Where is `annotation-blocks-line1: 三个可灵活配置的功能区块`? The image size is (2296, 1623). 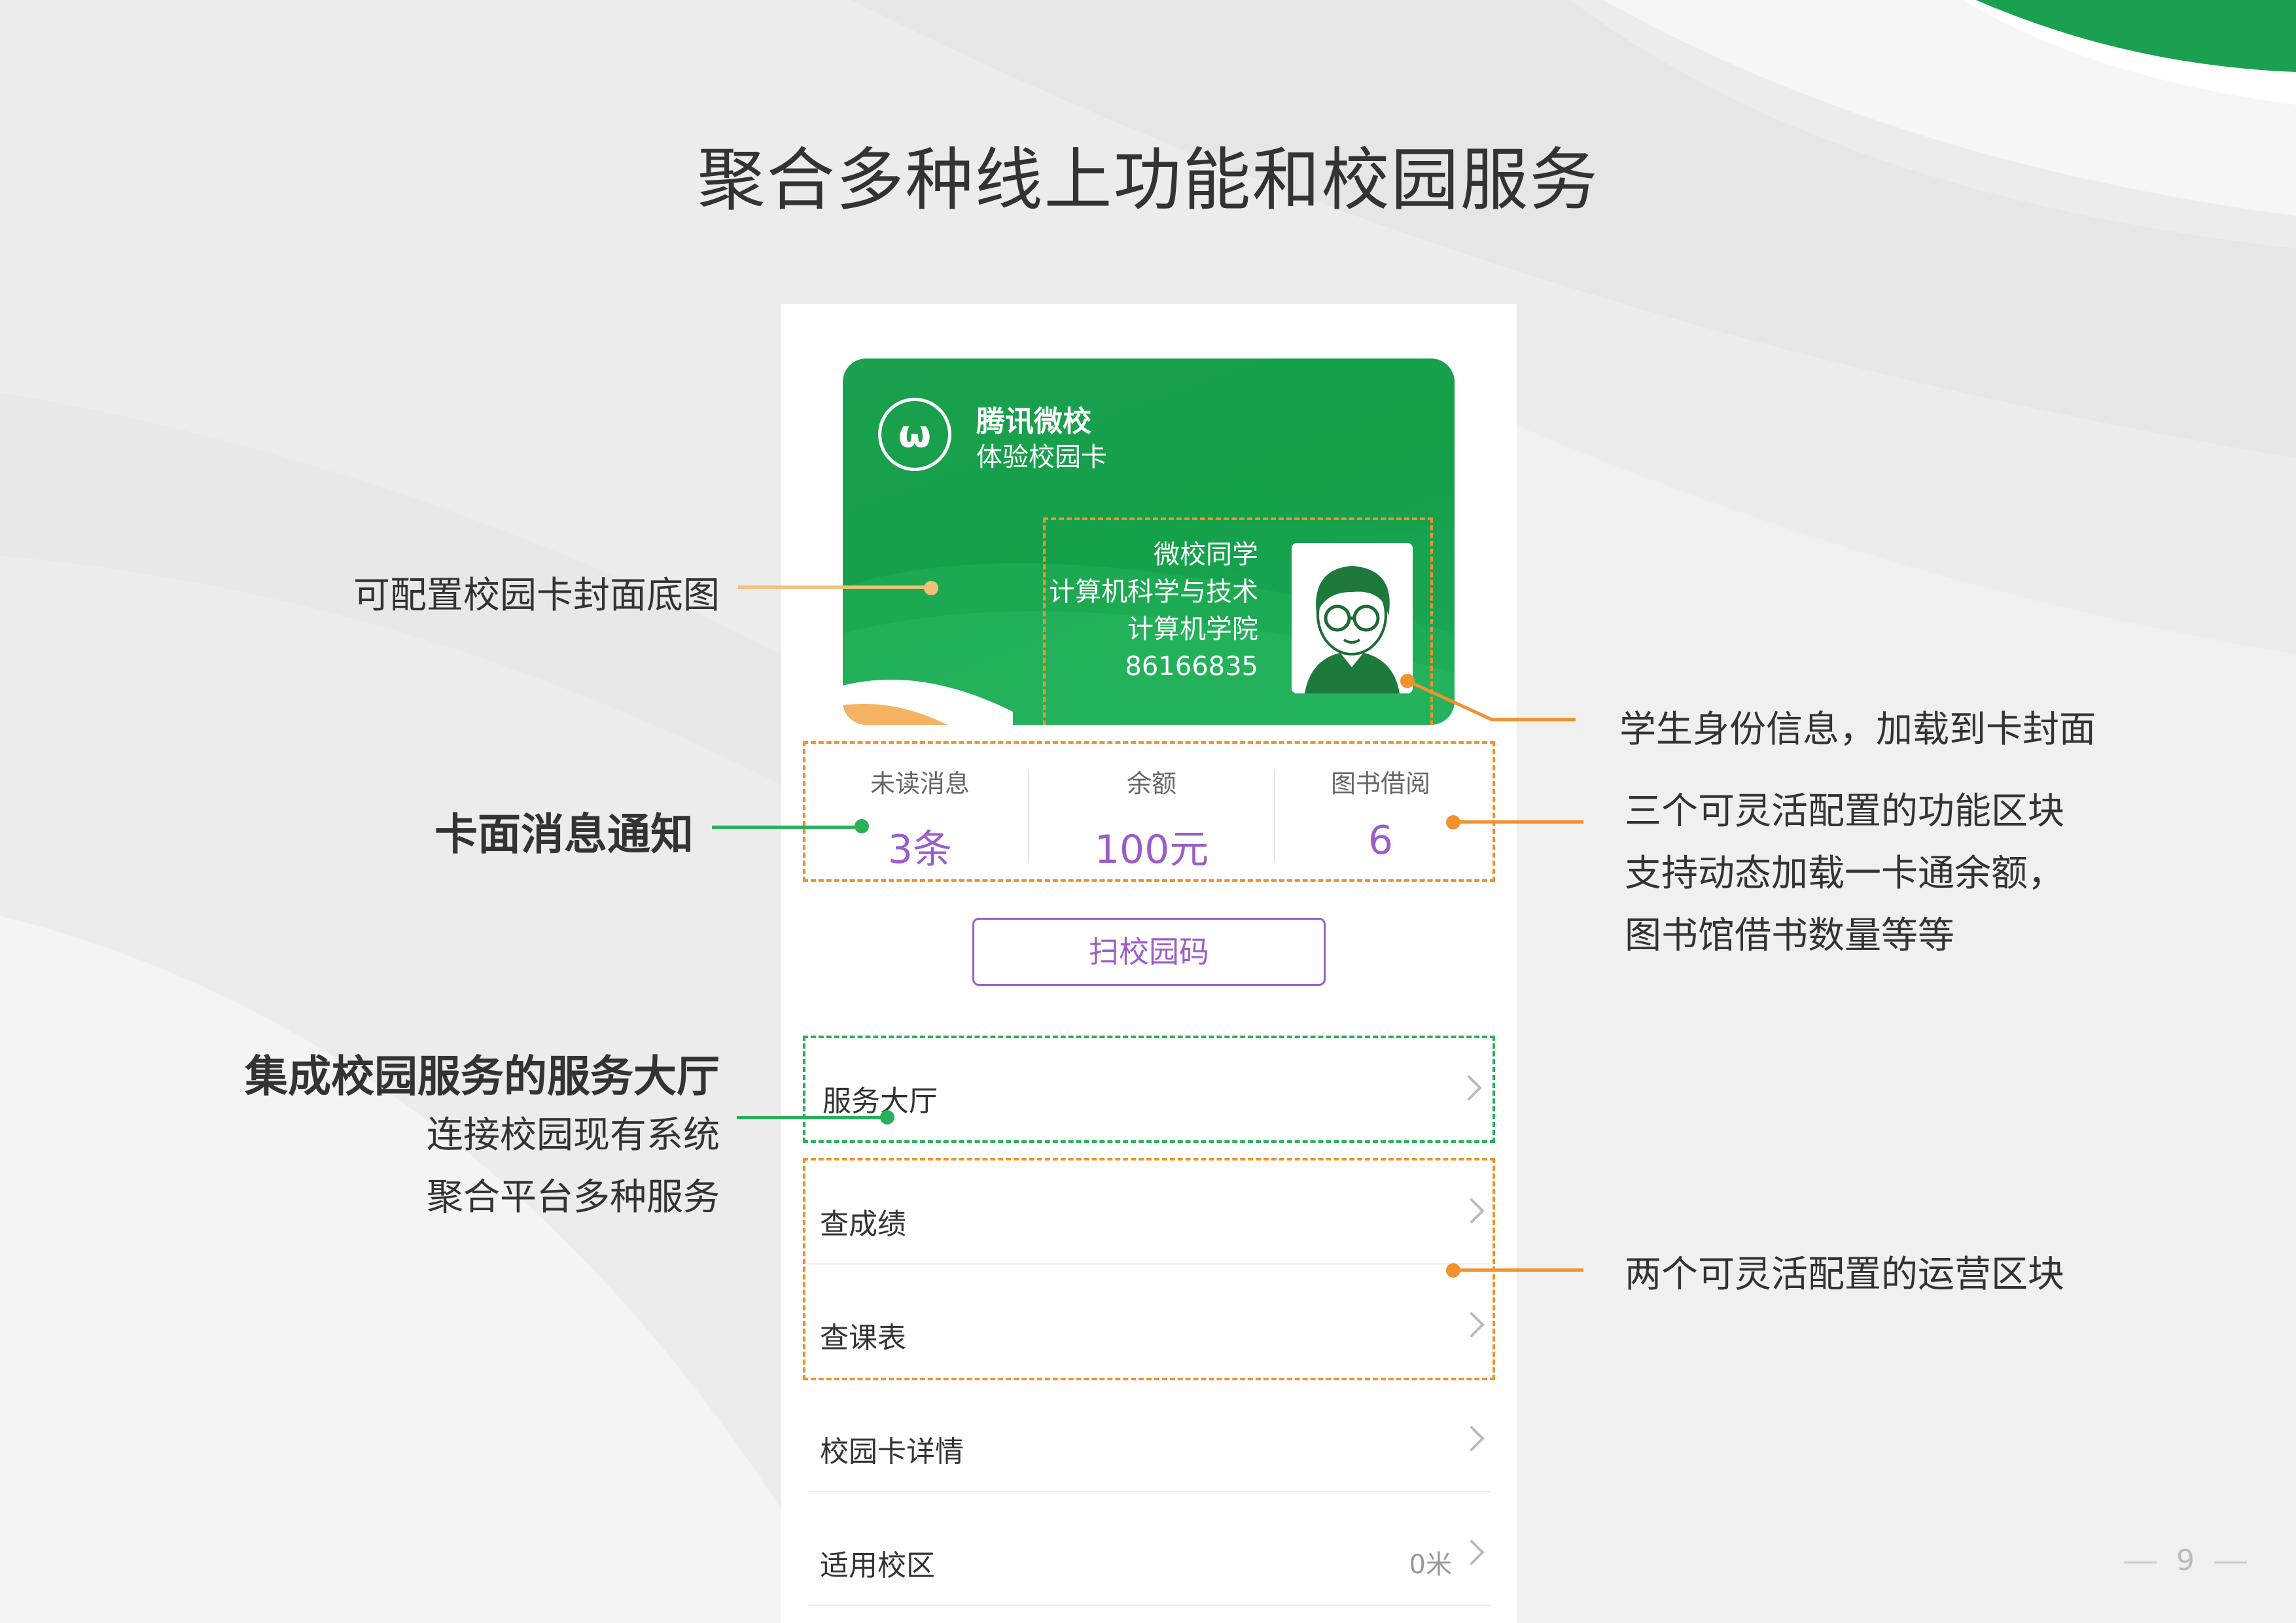
annotation-blocks-line1: 三个可灵活配置的功能区块 is located at coordinates (1845, 812).